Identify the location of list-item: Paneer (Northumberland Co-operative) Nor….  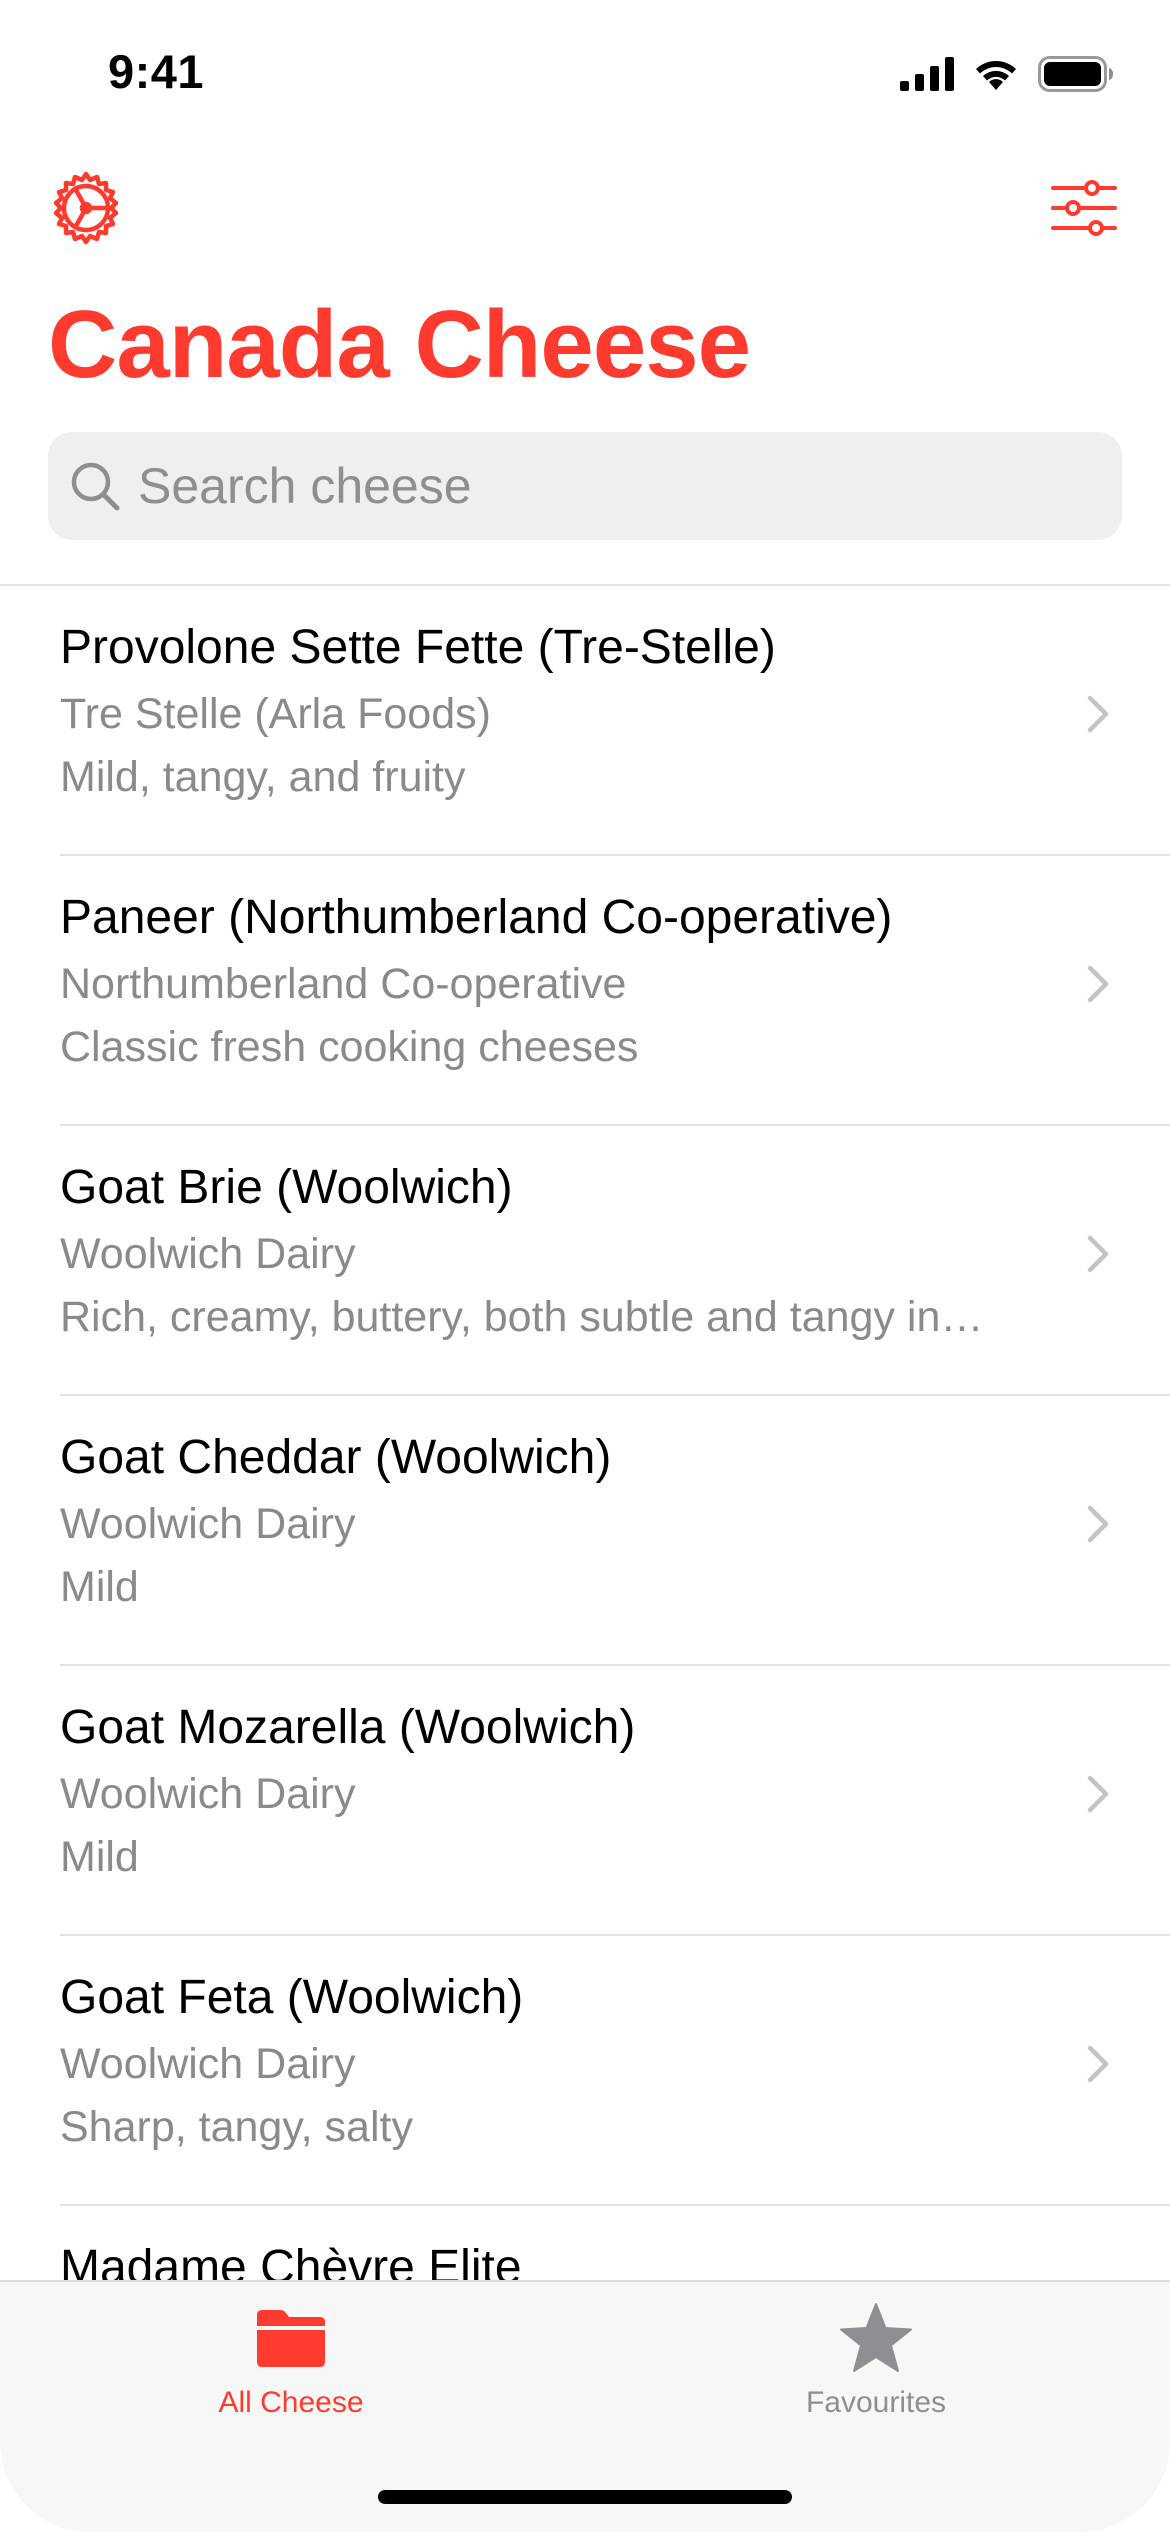
(585, 991).